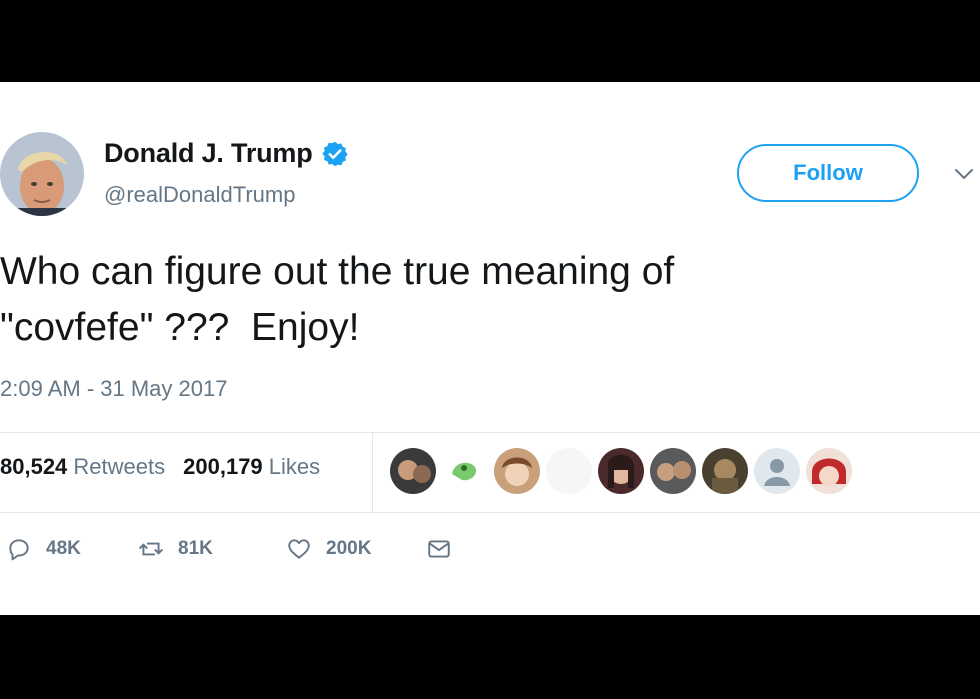 Image resolution: width=980 pixels, height=699 pixels. I want to click on heart-icon, so click(299, 549).